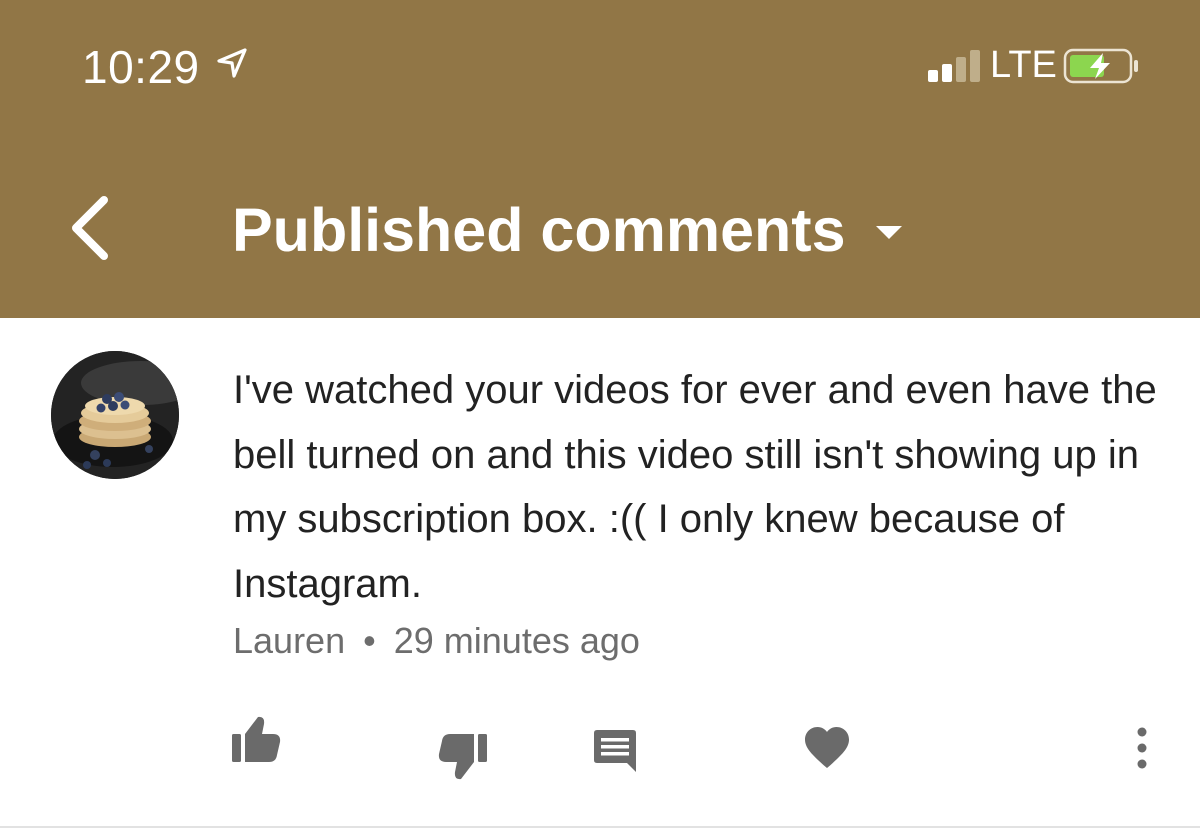  I want to click on more-icon, so click(1142, 748).